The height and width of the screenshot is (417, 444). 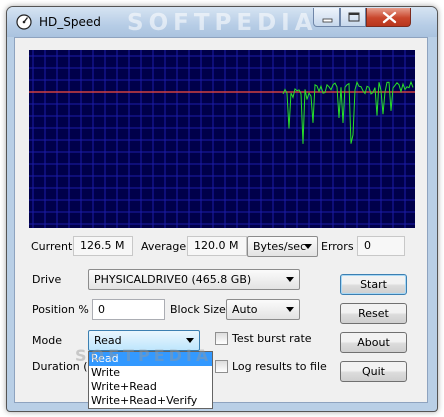 I want to click on minimize-icon, so click(x=327, y=20).